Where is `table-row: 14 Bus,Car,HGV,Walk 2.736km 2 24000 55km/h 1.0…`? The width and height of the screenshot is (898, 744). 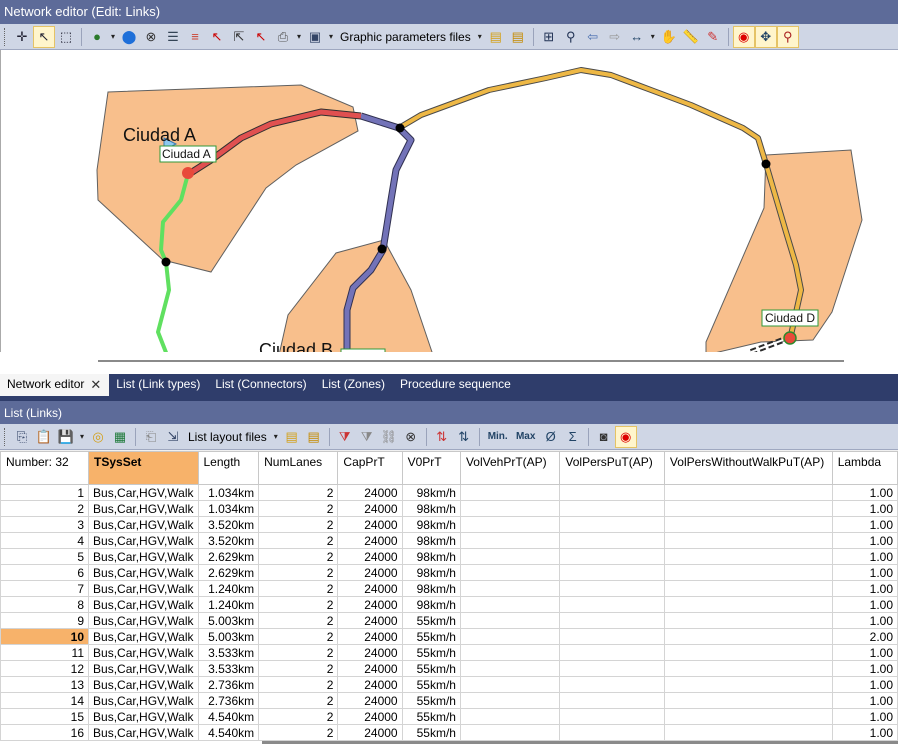 table-row: 14 Bus,Car,HGV,Walk 2.736km 2 24000 55km/h 1.0… is located at coordinates (449, 700).